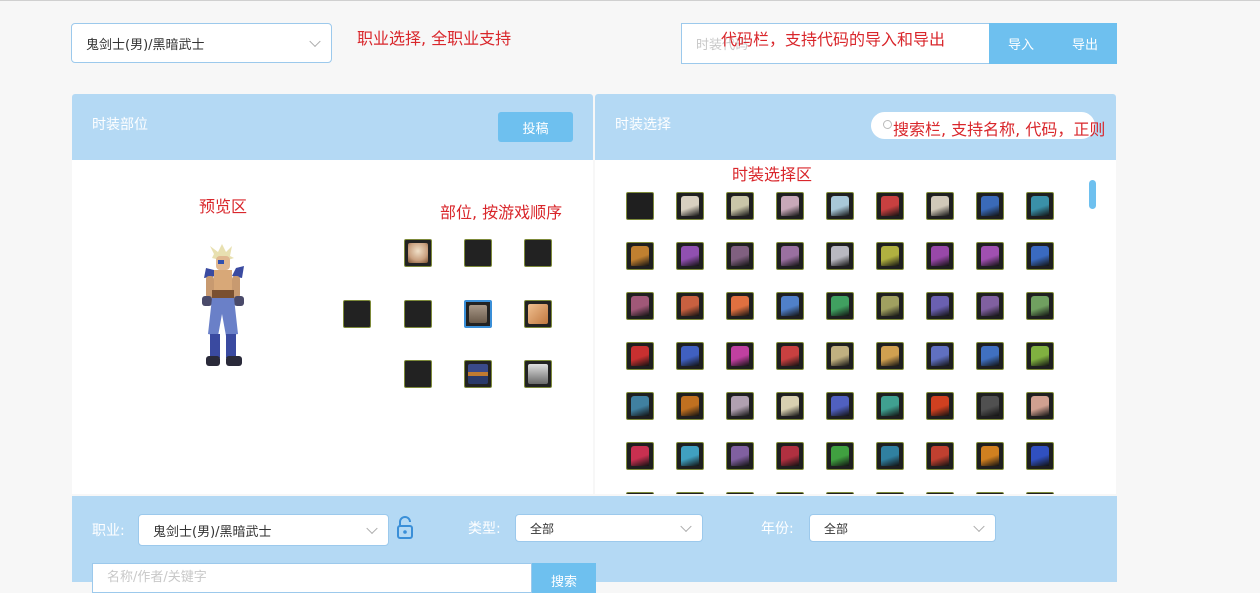 Image resolution: width=1260 pixels, height=593 pixels. Describe the element at coordinates (643, 125) in the screenshot. I see `selection-panel-title: 时装选择` at that location.